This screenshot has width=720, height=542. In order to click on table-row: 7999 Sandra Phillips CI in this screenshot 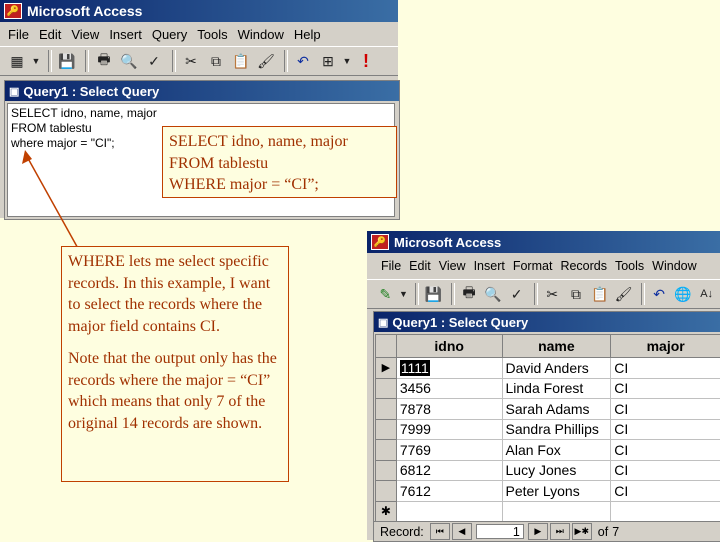, I will do `click(548, 429)`.